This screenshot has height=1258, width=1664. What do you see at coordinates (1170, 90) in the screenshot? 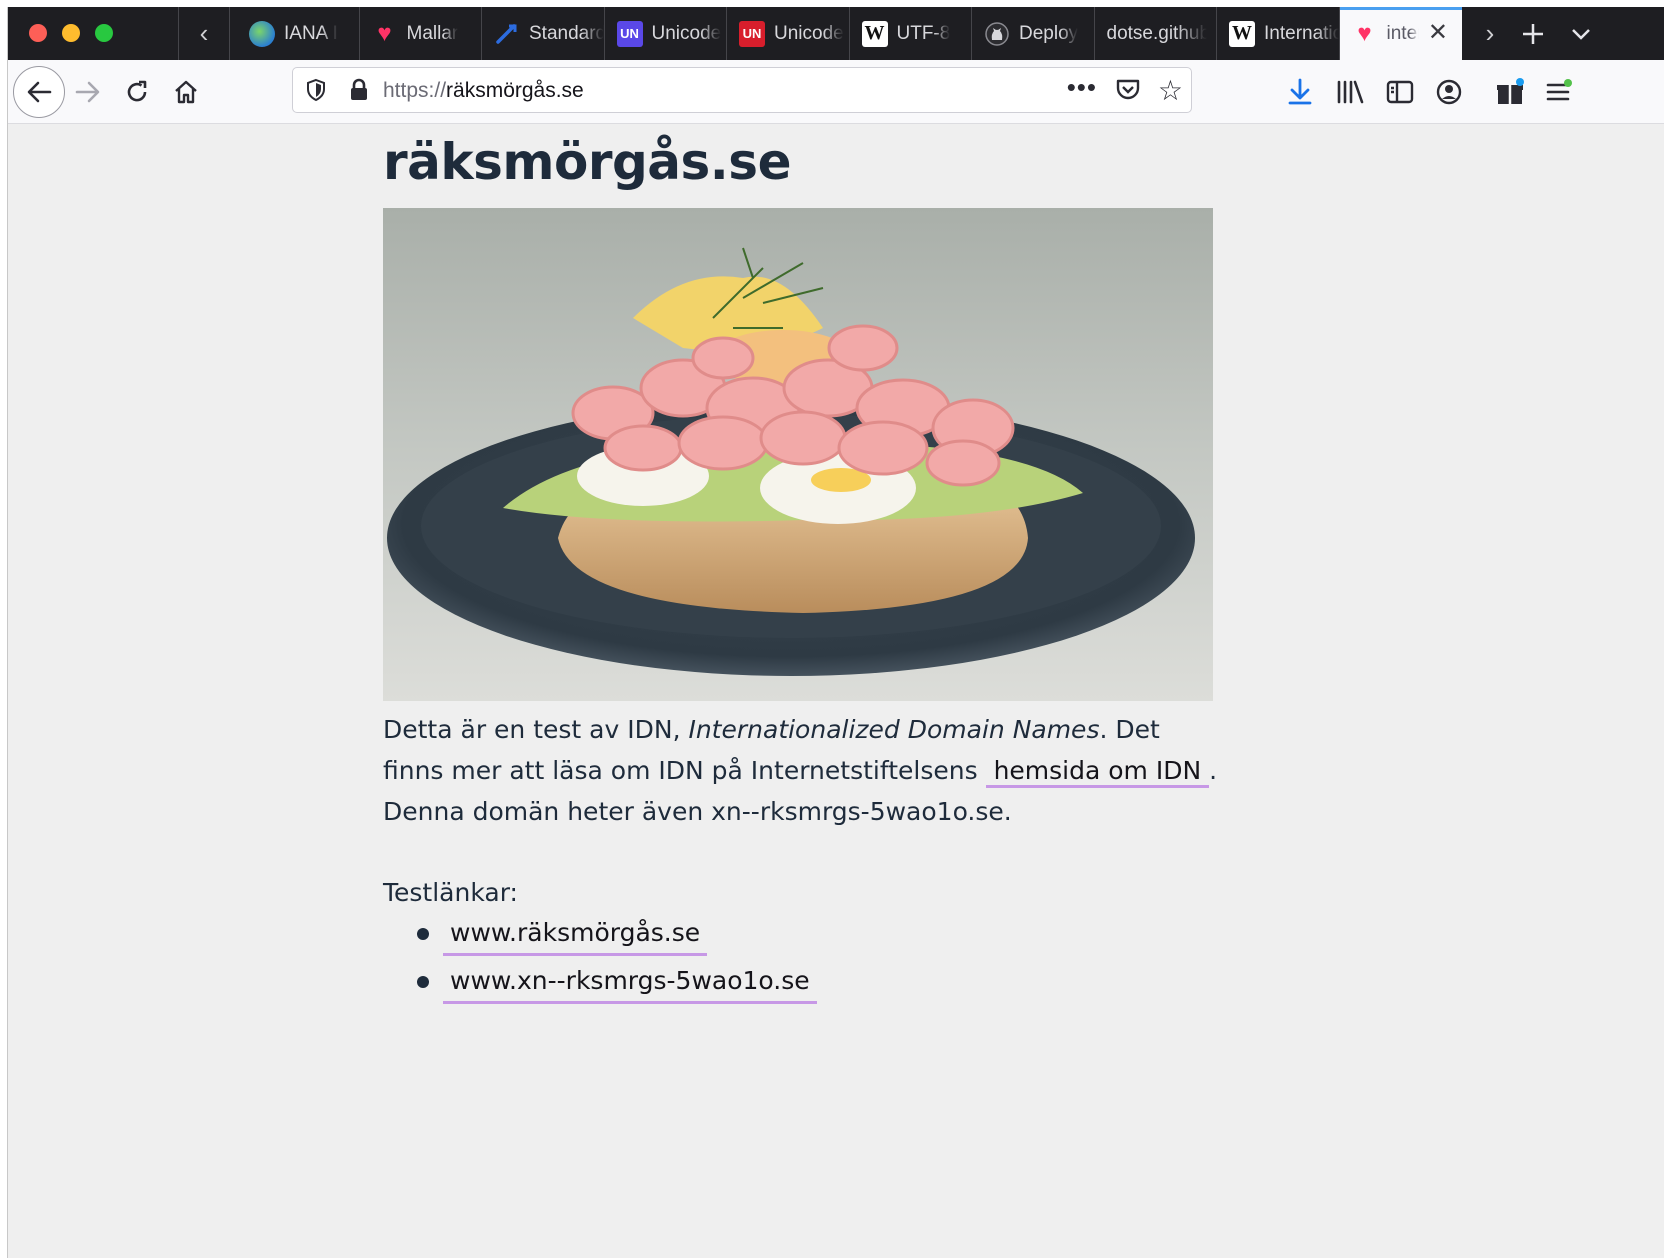
I see `bookmark-star-icon: ☆` at bounding box center [1170, 90].